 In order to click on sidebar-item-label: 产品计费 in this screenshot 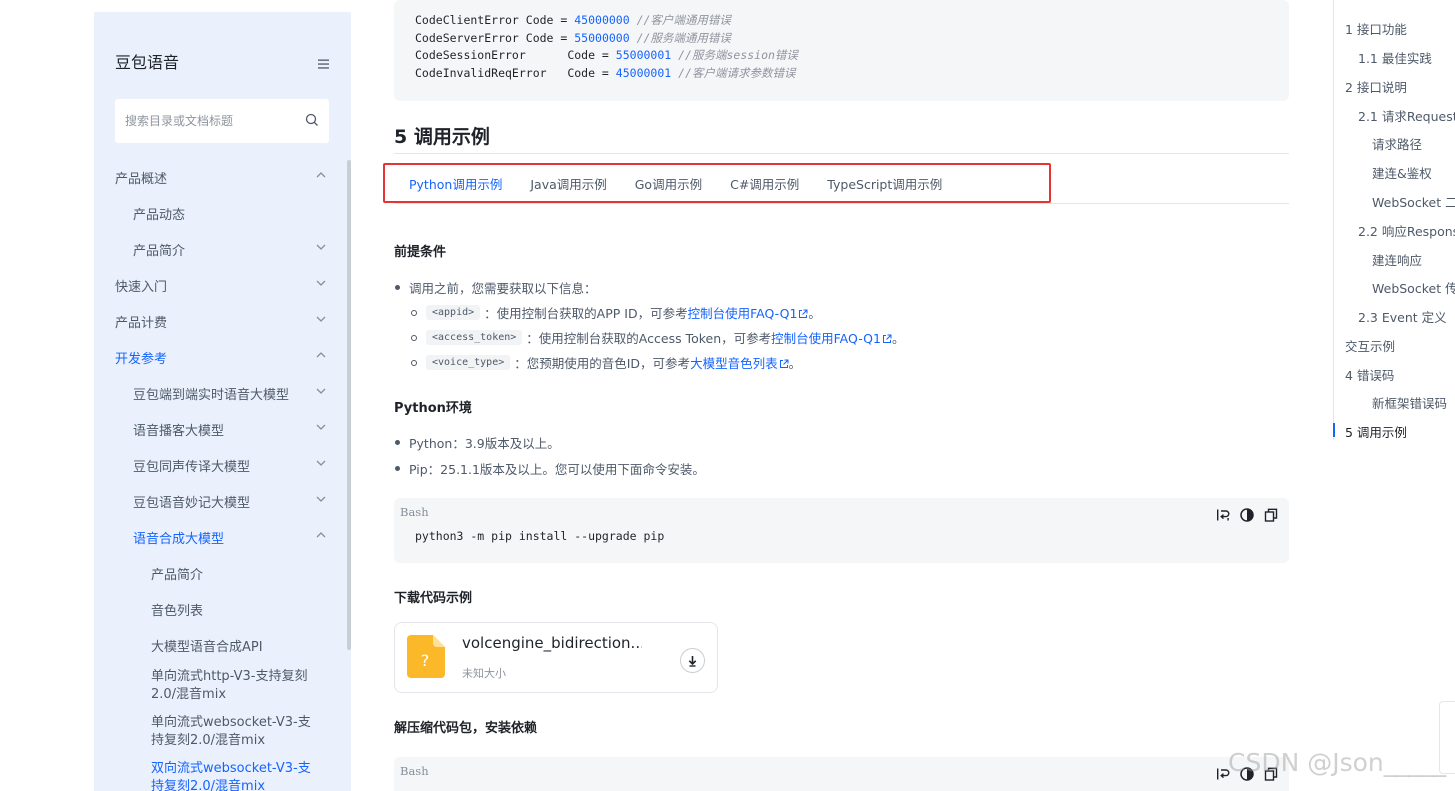, I will do `click(141, 323)`.